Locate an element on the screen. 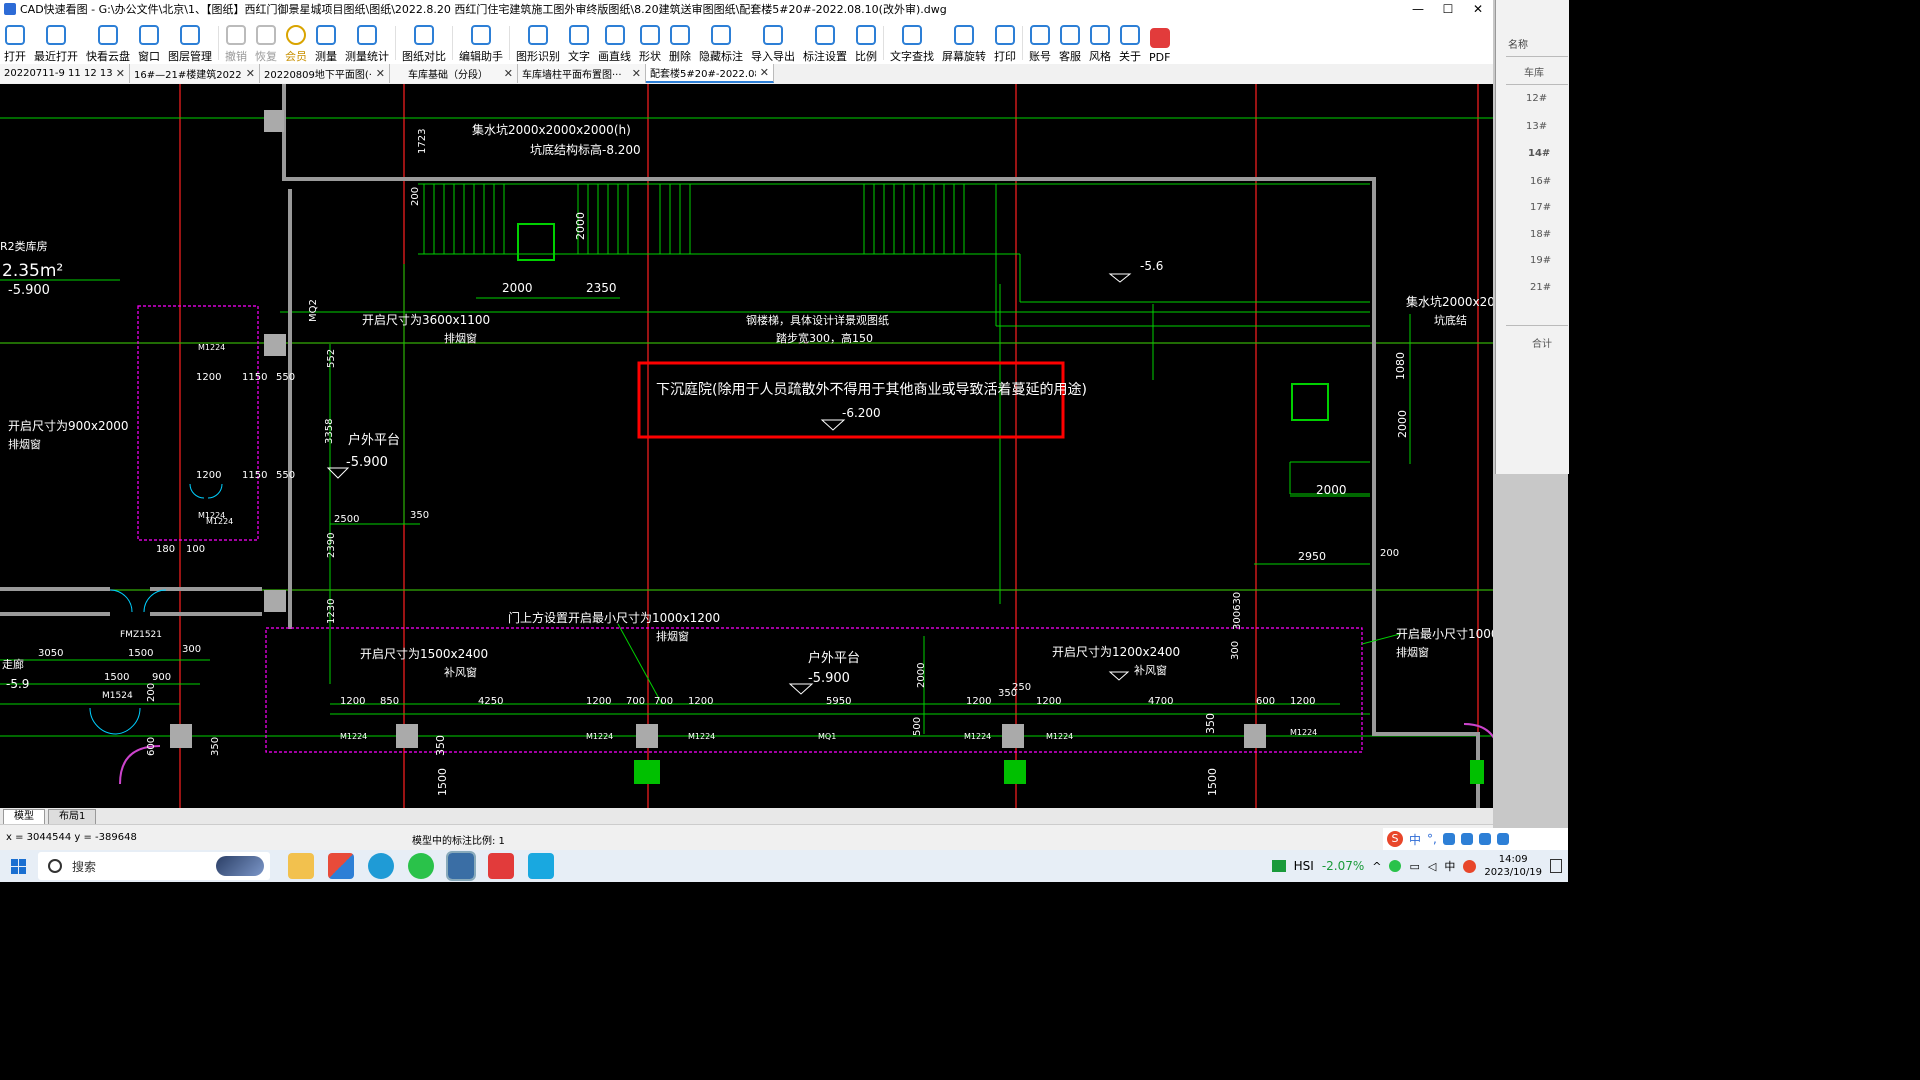 The height and width of the screenshot is (1080, 1920). text-app-icon is located at coordinates (541, 866).